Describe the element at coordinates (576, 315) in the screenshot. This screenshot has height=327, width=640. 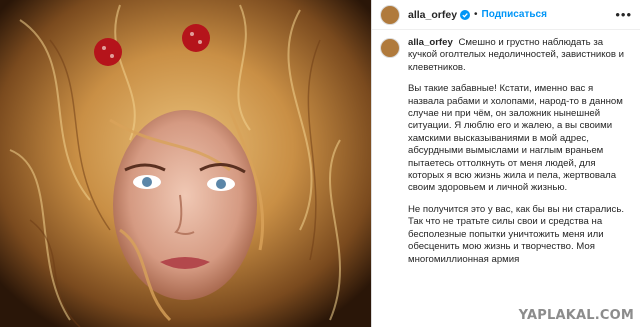
I see `watermark: YAPLAKAL.COM` at that location.